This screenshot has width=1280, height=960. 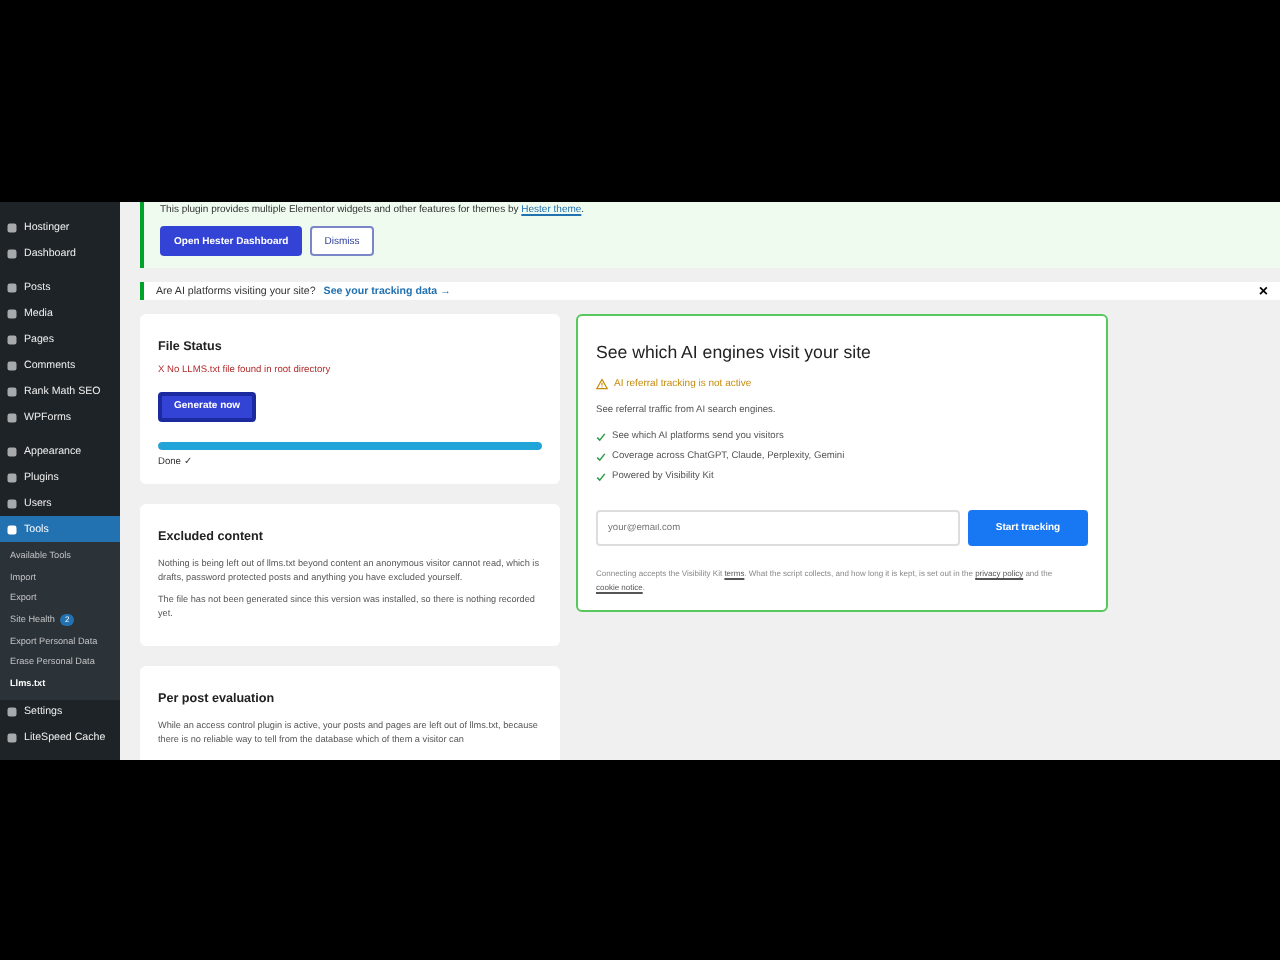 What do you see at coordinates (1263, 291) in the screenshot?
I see `close-button: ×` at bounding box center [1263, 291].